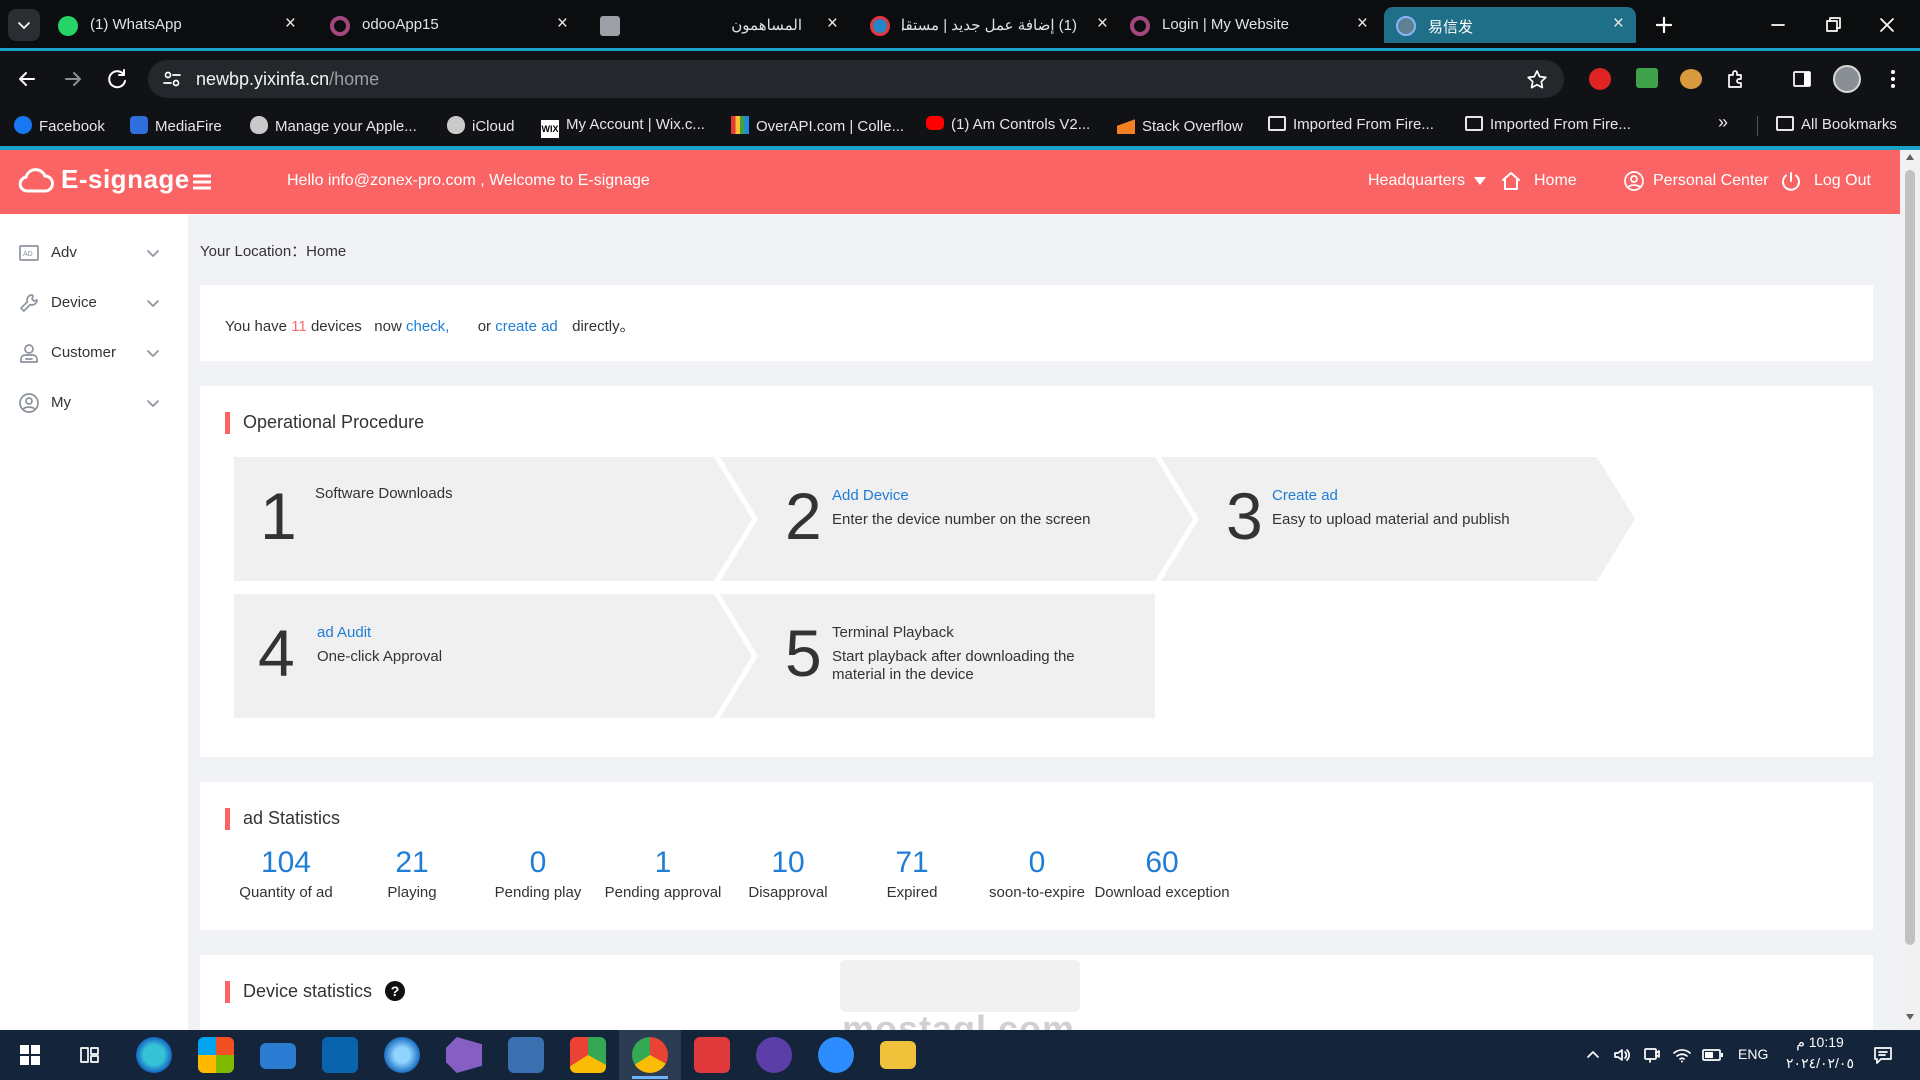 Image resolution: width=1920 pixels, height=1080 pixels. I want to click on reload-button, so click(118, 79).